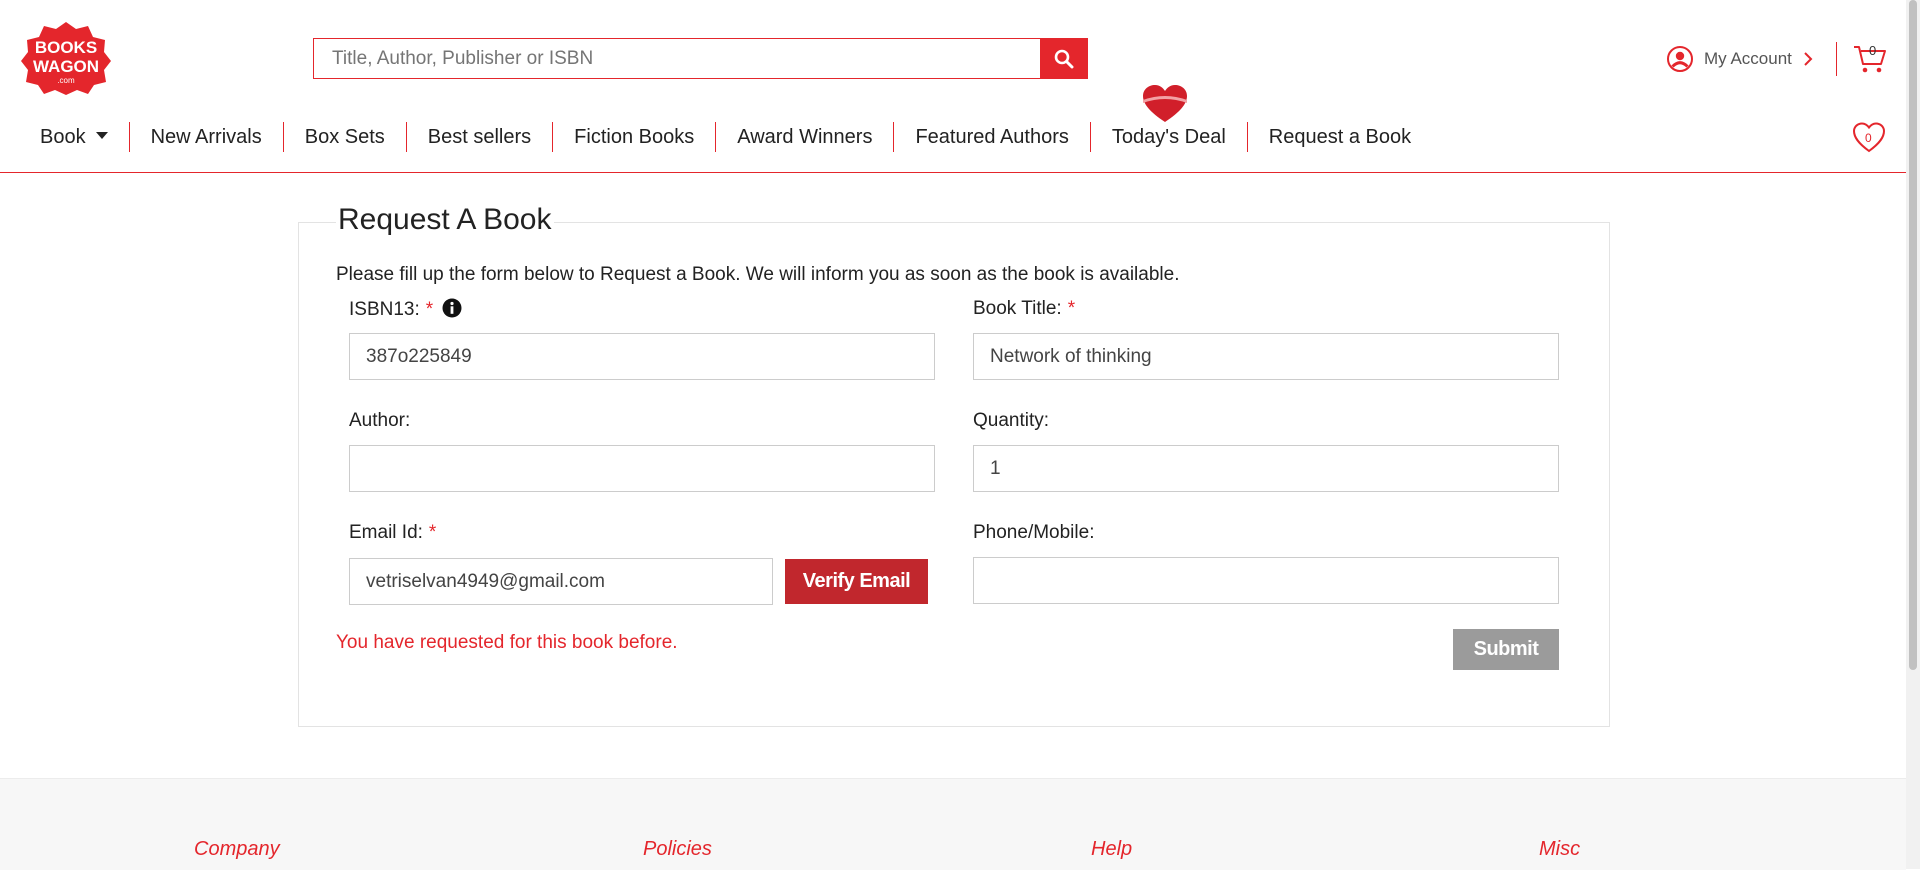 The height and width of the screenshot is (870, 1920). What do you see at coordinates (1112, 849) in the screenshot?
I see `footer-heading-help: Help` at bounding box center [1112, 849].